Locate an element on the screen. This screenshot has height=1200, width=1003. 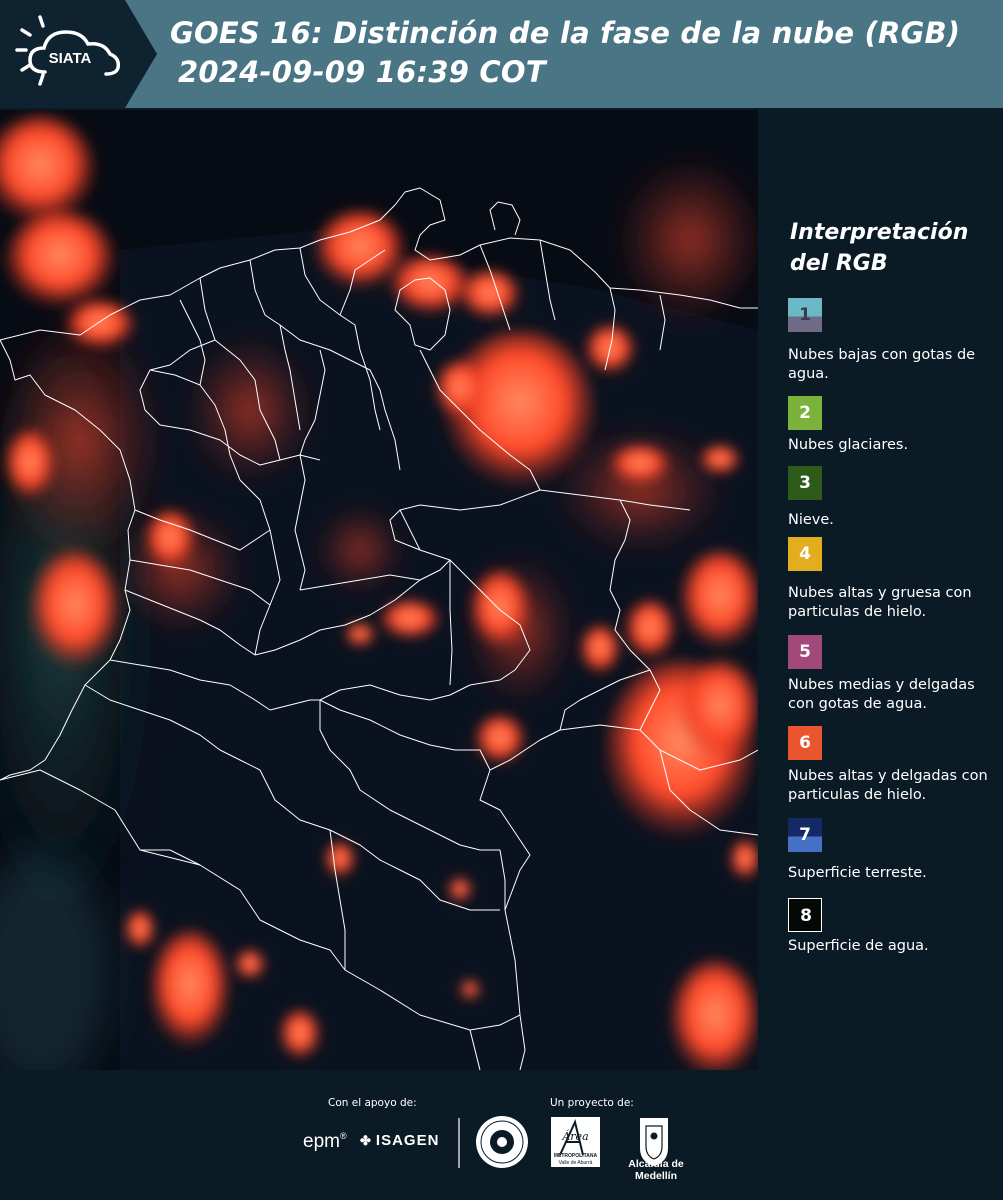
legend-swatch-number: 4 is located at coordinates (805, 554).